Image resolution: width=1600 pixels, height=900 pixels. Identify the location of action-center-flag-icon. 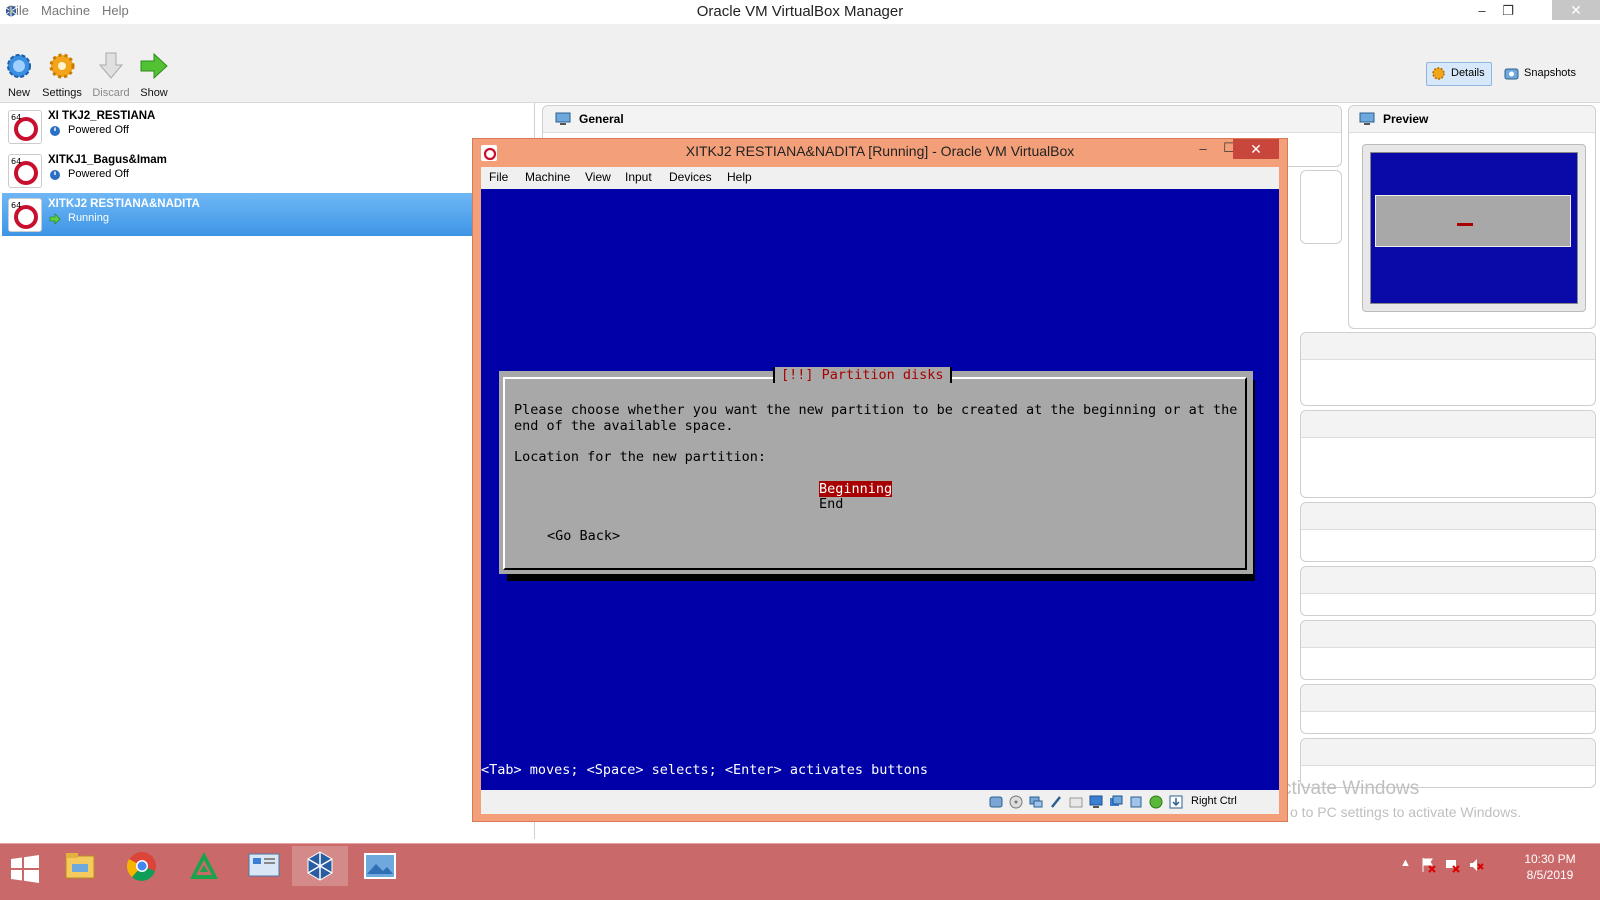
(1428, 865).